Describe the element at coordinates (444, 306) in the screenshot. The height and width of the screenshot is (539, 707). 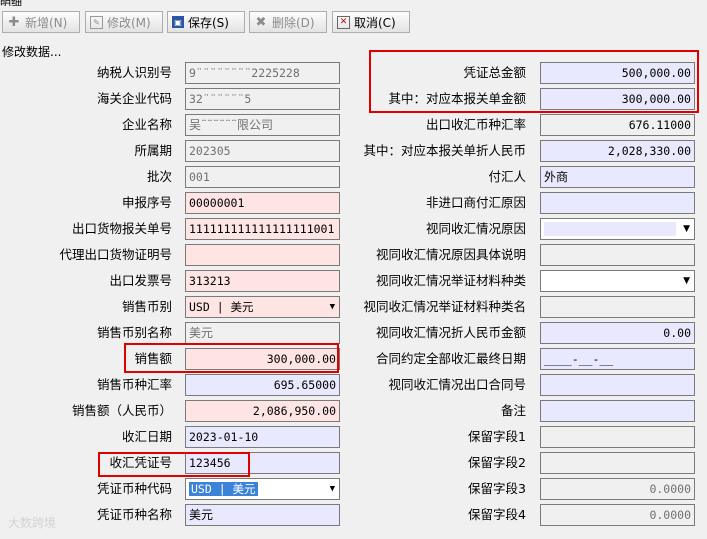
I see `label-evidence-type-name: 视同收汇情况举证材料种类名` at that location.